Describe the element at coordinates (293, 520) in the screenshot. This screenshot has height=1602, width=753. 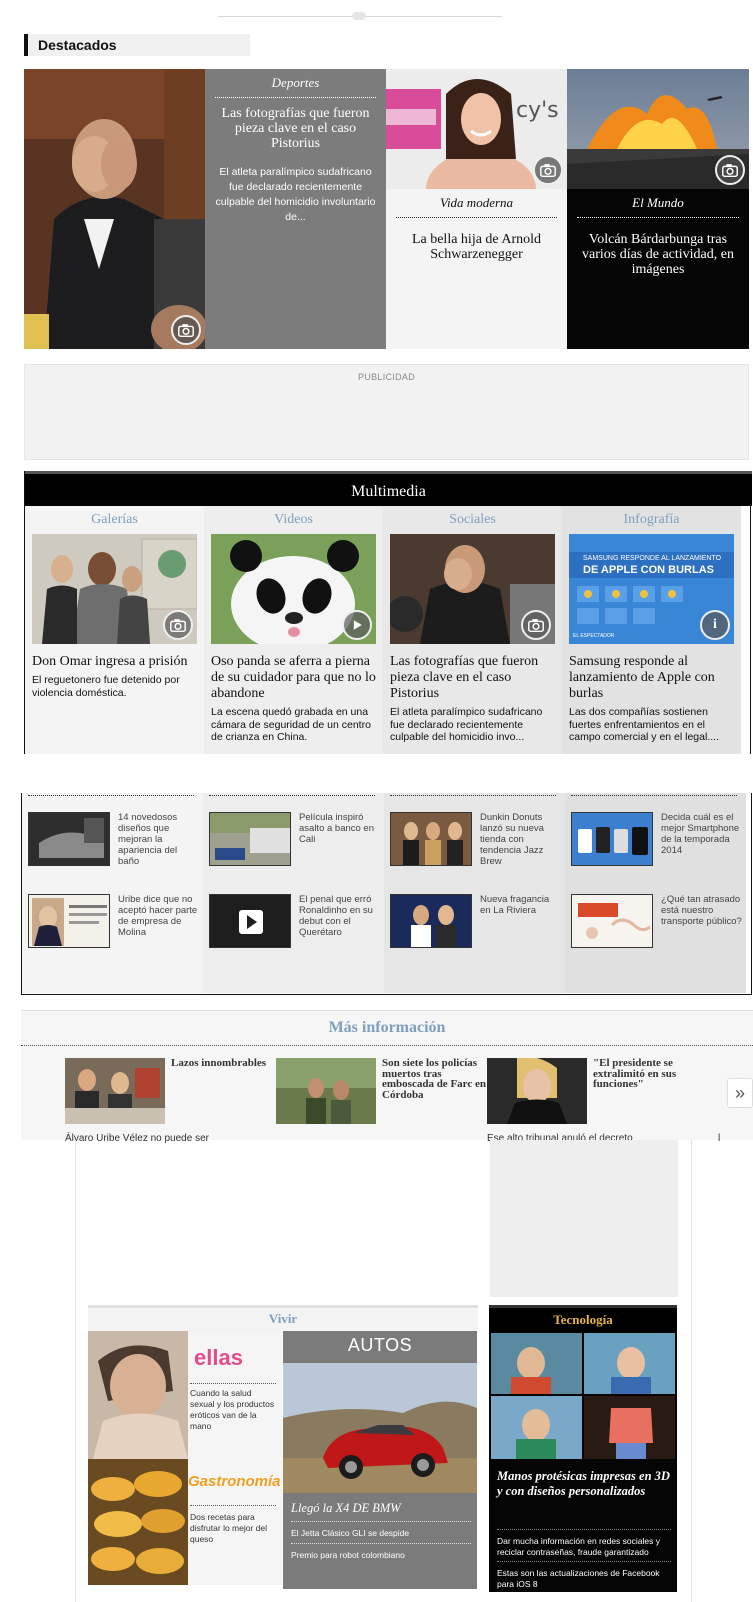
I see `tab-videos: Videos` at that location.